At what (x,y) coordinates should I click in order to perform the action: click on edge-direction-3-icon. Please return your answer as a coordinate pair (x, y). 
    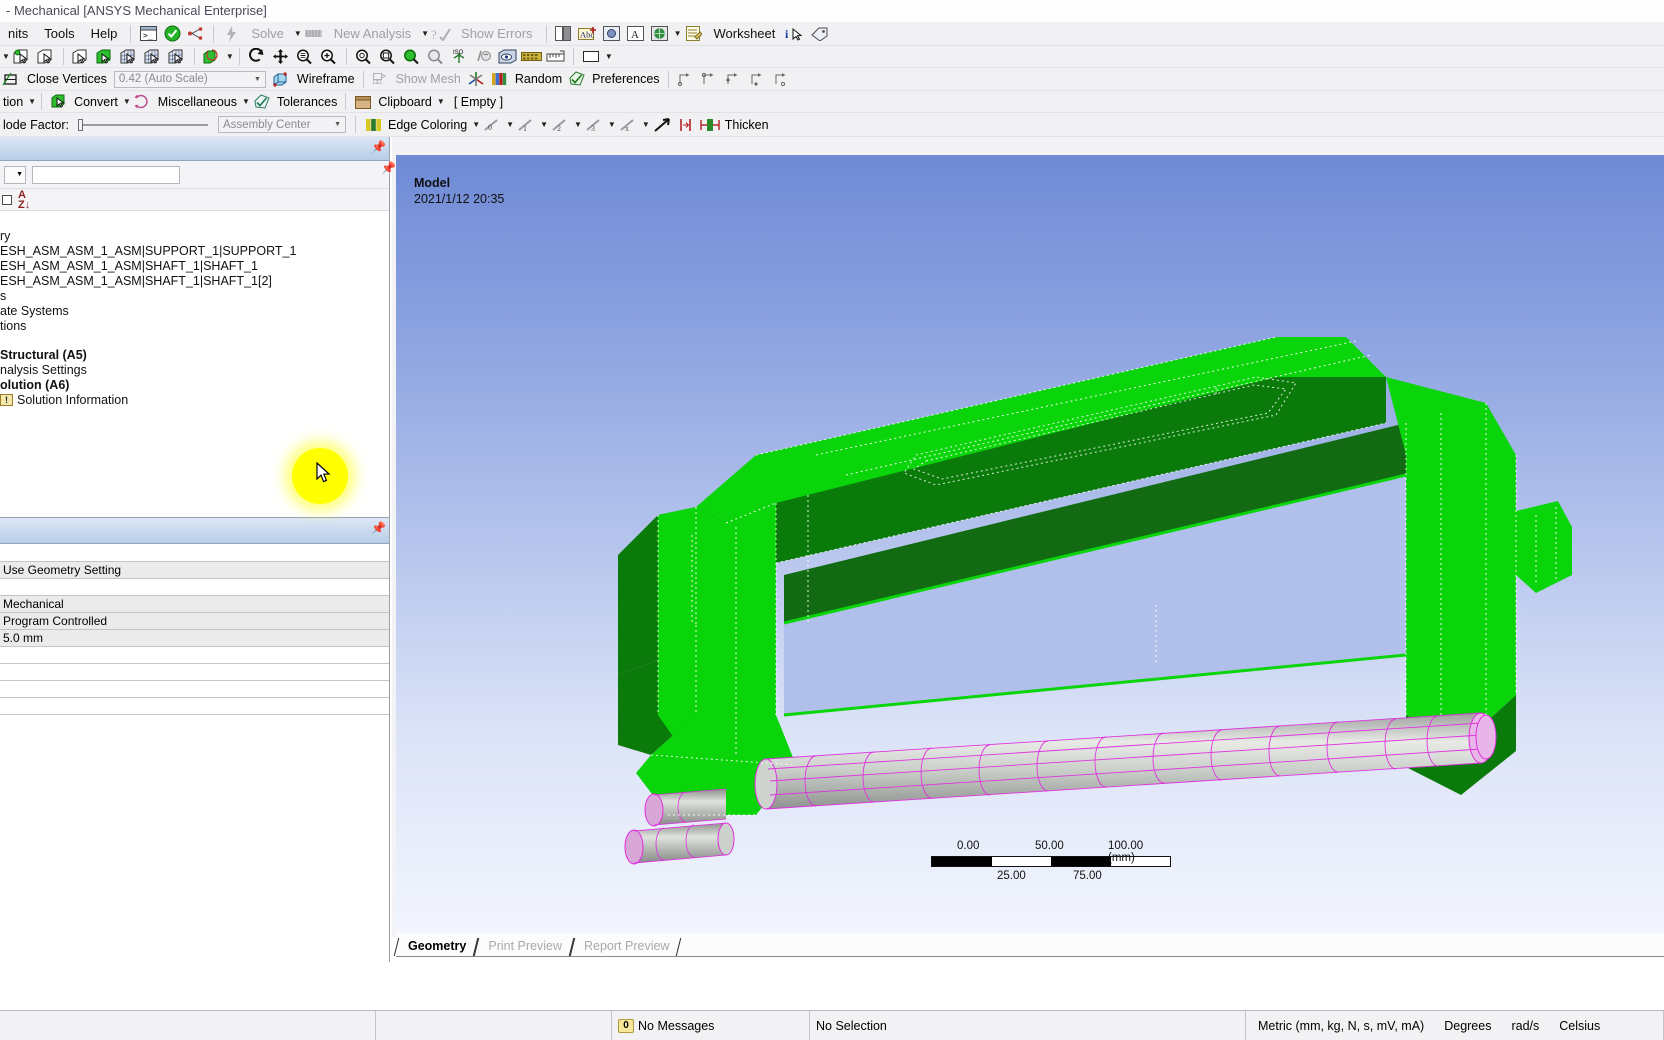
    Looking at the image, I should click on (734, 79).